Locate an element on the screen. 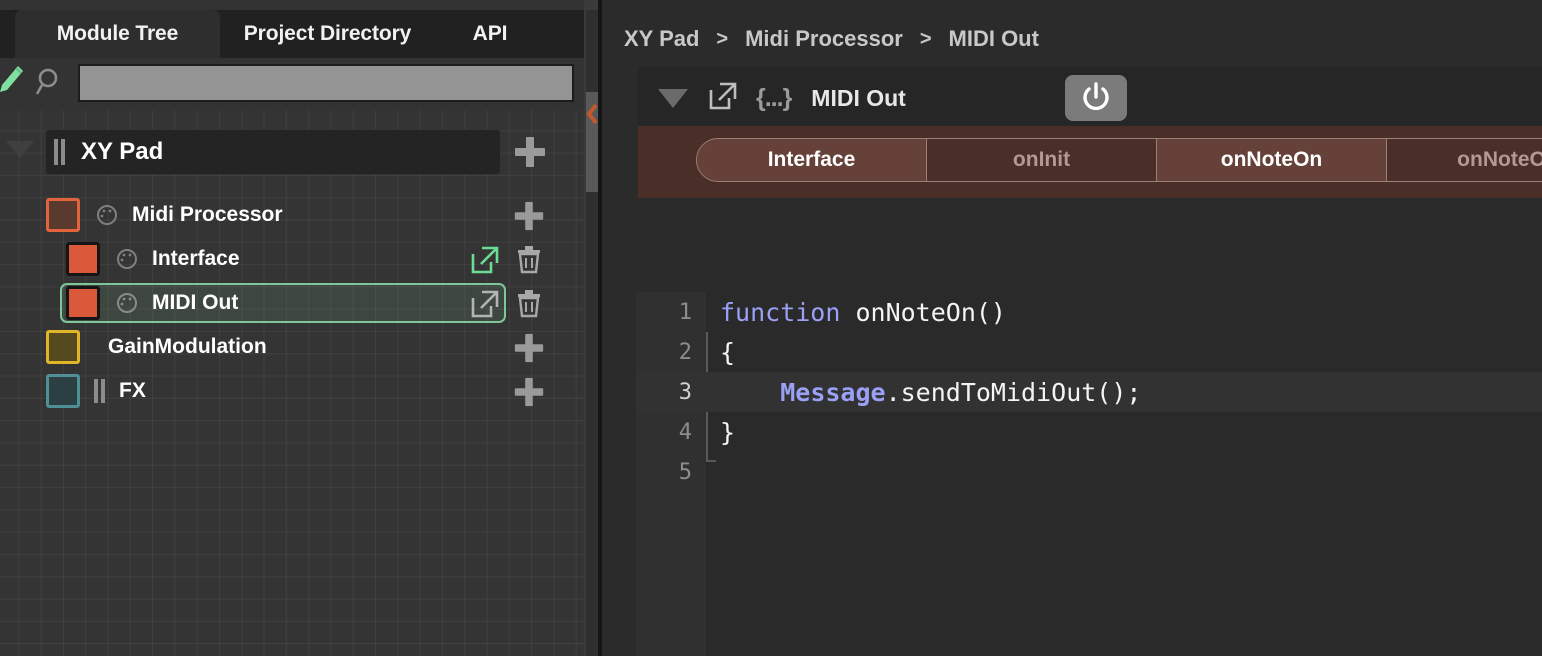 This screenshot has height=656, width=1542. tree-row-label: Interface is located at coordinates (196, 258).